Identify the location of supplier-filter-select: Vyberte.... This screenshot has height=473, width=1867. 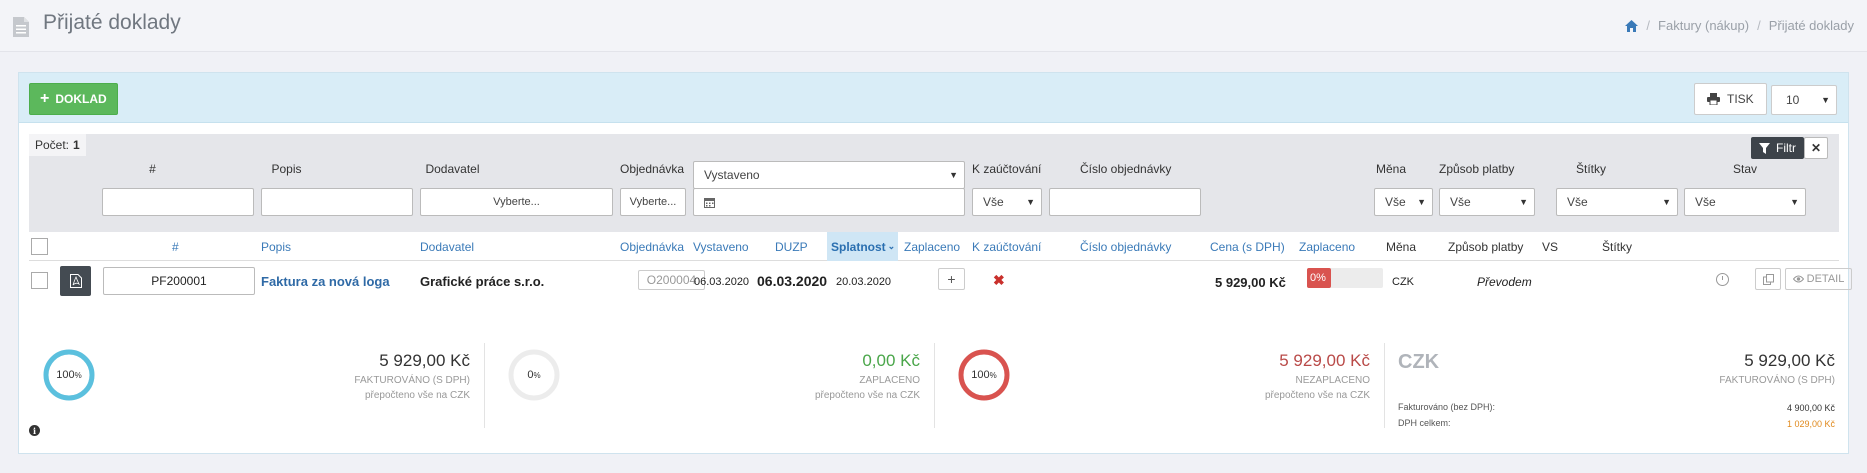
(516, 202).